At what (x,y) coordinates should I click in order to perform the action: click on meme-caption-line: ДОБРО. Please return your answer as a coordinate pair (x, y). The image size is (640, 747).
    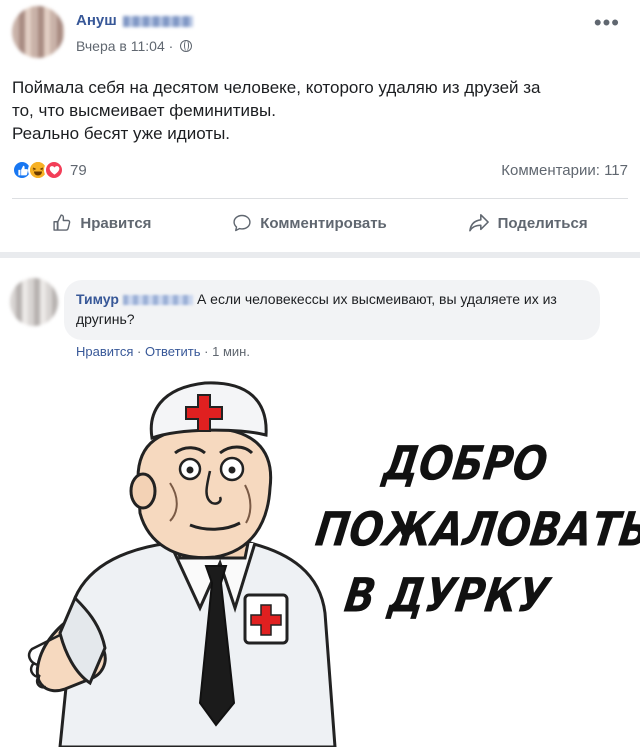
    Looking at the image, I should click on (465, 464).